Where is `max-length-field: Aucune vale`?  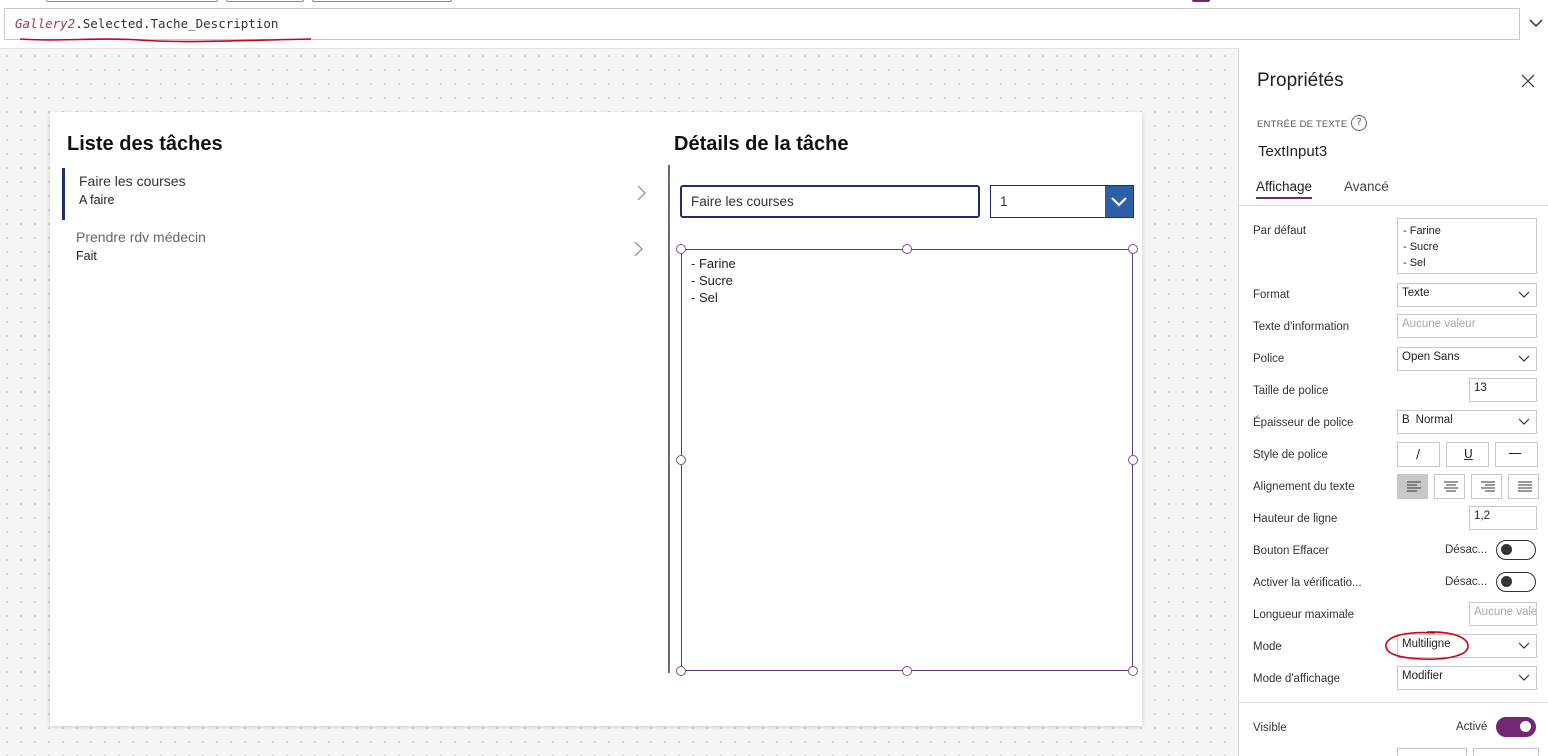
max-length-field: Aucune vale is located at coordinates (1503, 614).